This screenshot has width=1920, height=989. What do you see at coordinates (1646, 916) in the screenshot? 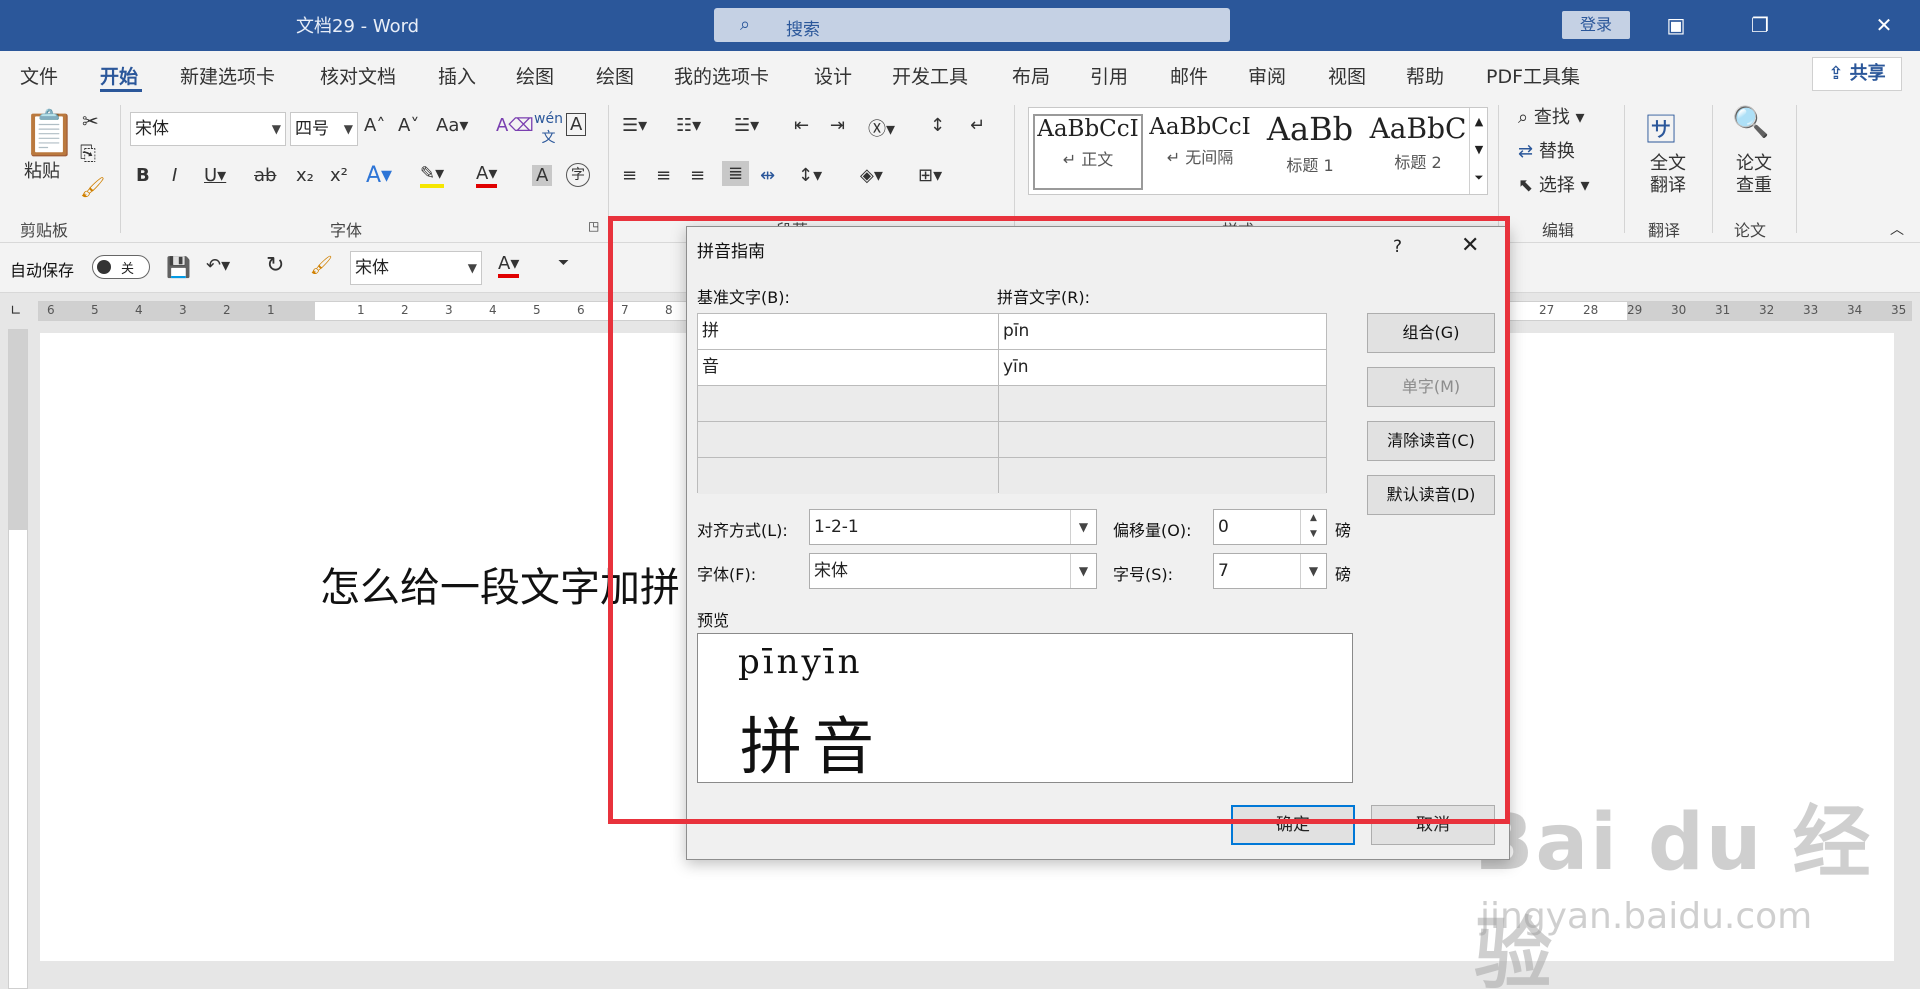
I see `watermark-url: jingyan.baidu.com` at bounding box center [1646, 916].